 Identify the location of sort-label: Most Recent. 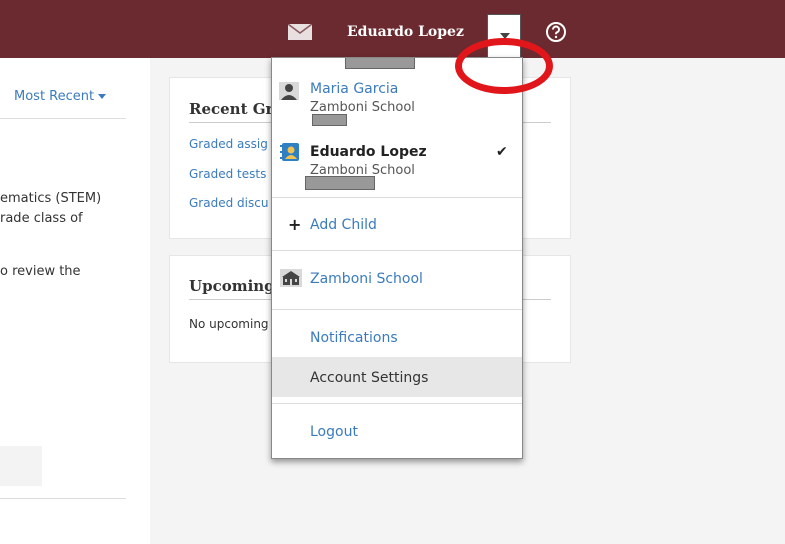
(54, 96).